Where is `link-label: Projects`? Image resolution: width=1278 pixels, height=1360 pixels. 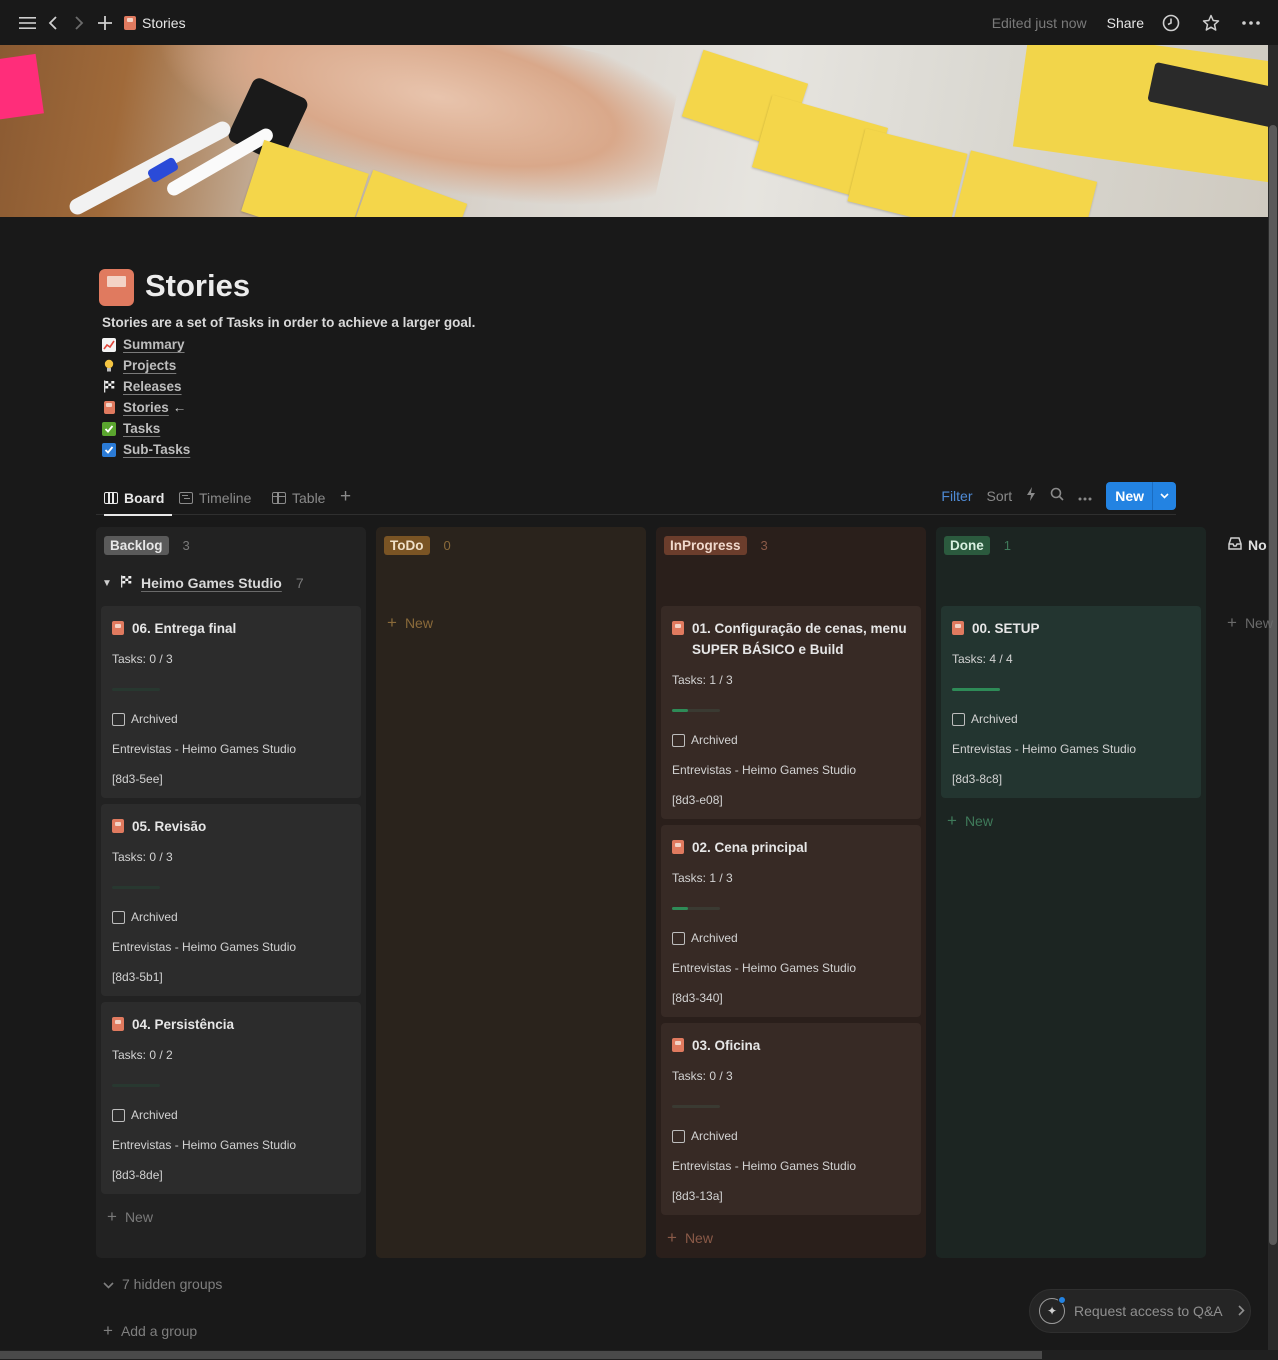 link-label: Projects is located at coordinates (149, 365).